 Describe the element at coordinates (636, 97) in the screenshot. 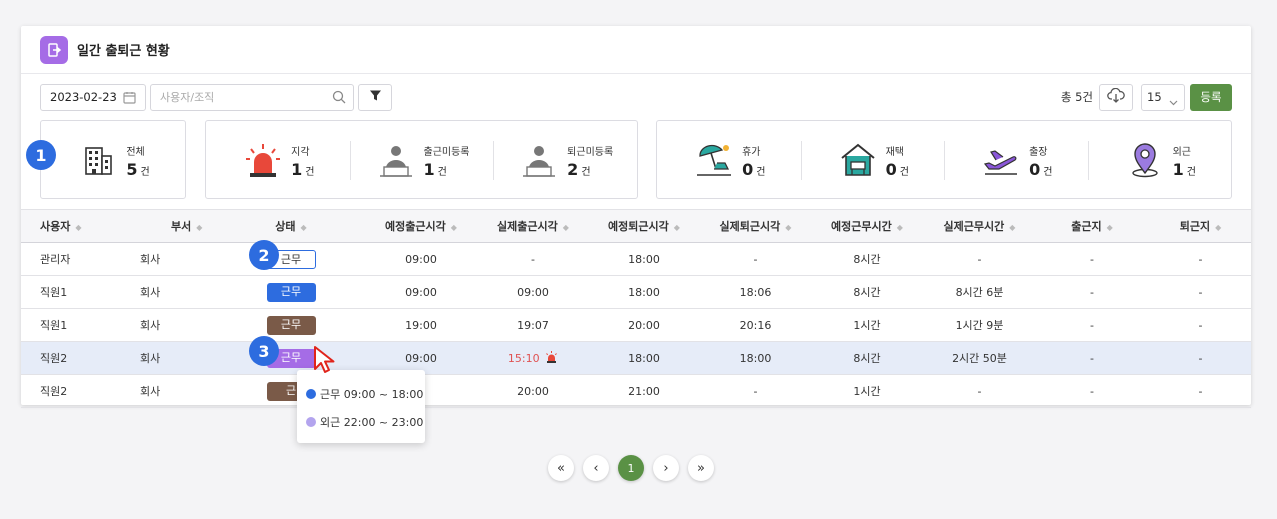

I see `toolbar: 2023-02-23 총 5건 15` at that location.